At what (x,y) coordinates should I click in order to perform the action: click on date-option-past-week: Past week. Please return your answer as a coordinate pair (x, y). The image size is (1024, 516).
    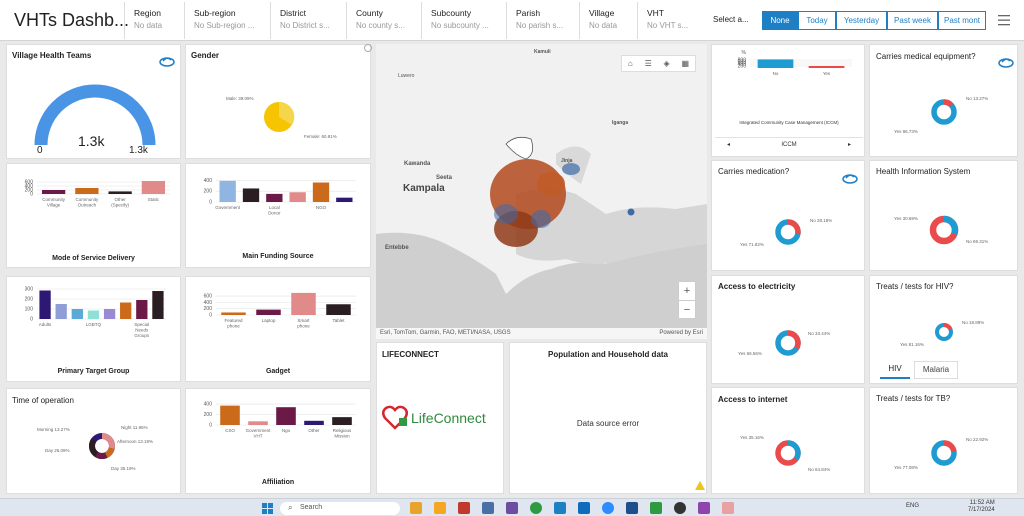
    Looking at the image, I should click on (912, 20).